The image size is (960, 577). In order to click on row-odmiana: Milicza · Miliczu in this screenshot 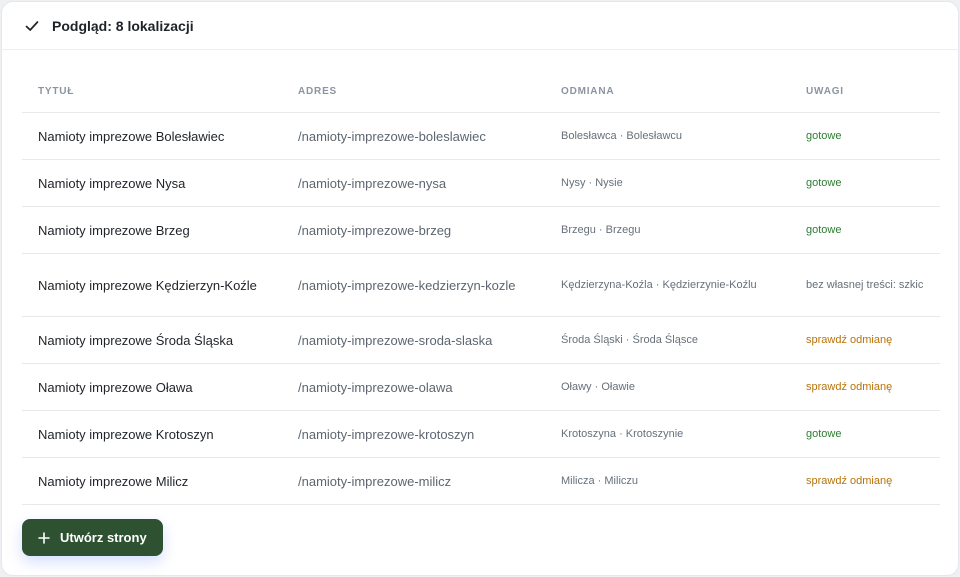, I will do `click(667, 481)`.